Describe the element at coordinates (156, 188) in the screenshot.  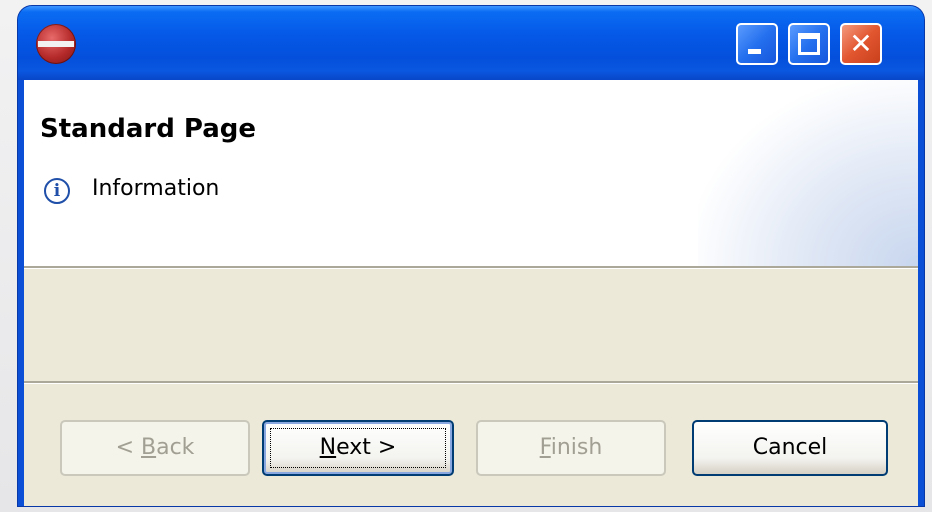
I see `info-message: Information` at that location.